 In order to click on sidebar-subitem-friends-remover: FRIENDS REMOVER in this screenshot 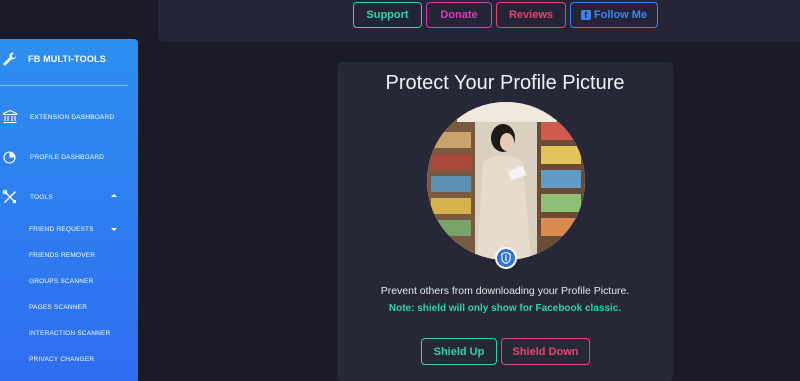, I will do `click(62, 255)`.